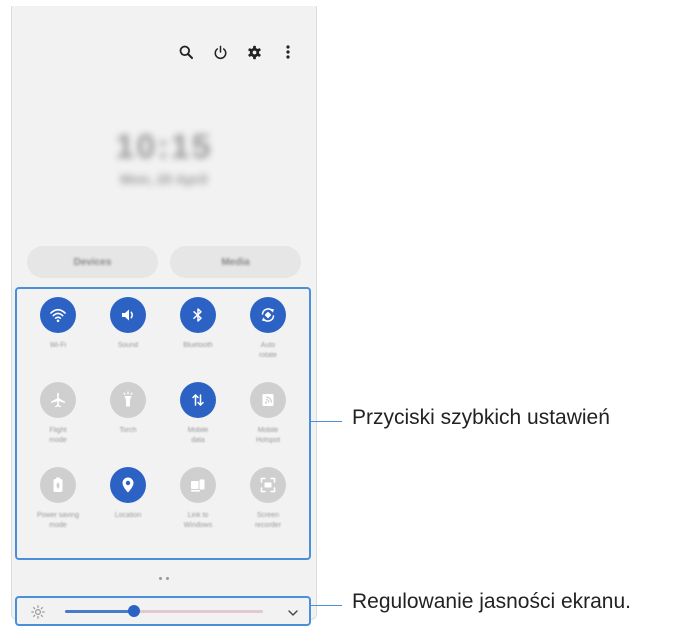 This screenshot has width=697, height=626. What do you see at coordinates (186, 52) in the screenshot?
I see `search-icon` at bounding box center [186, 52].